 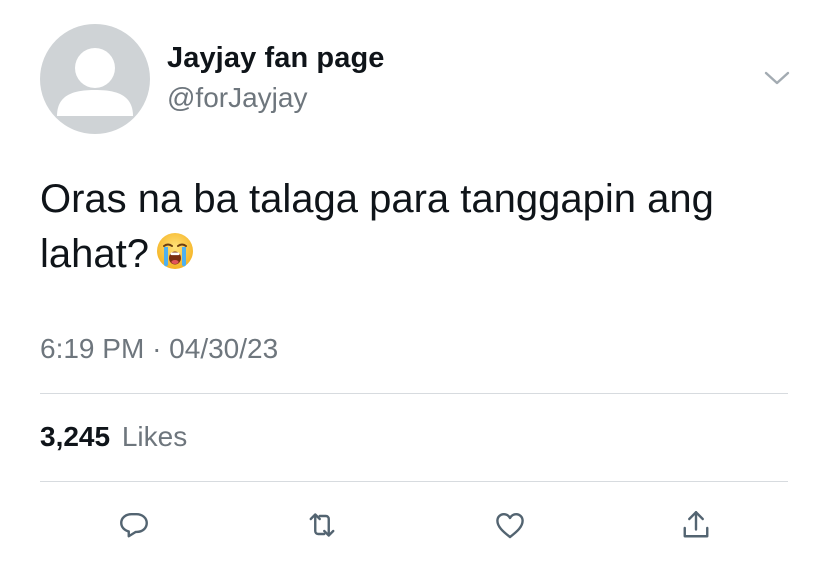 I want to click on likes-stat: 3,245 Likes, so click(x=113, y=437).